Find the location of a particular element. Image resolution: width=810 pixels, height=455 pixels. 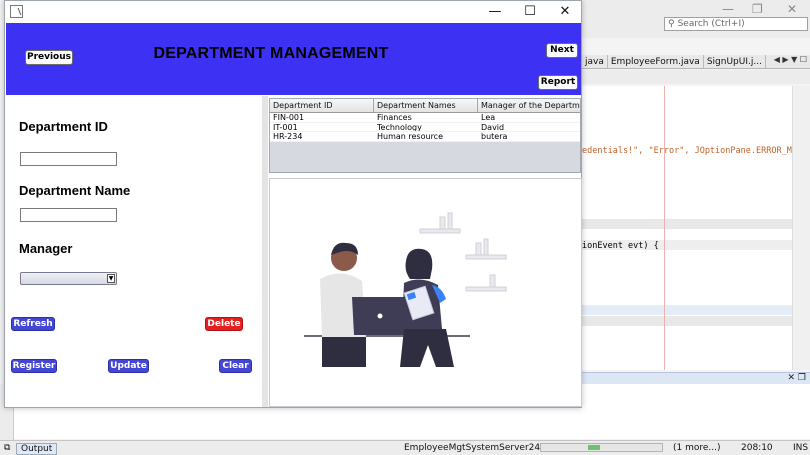

page-title: DEPARTMENT MANAGEMENT is located at coordinates (271, 53).